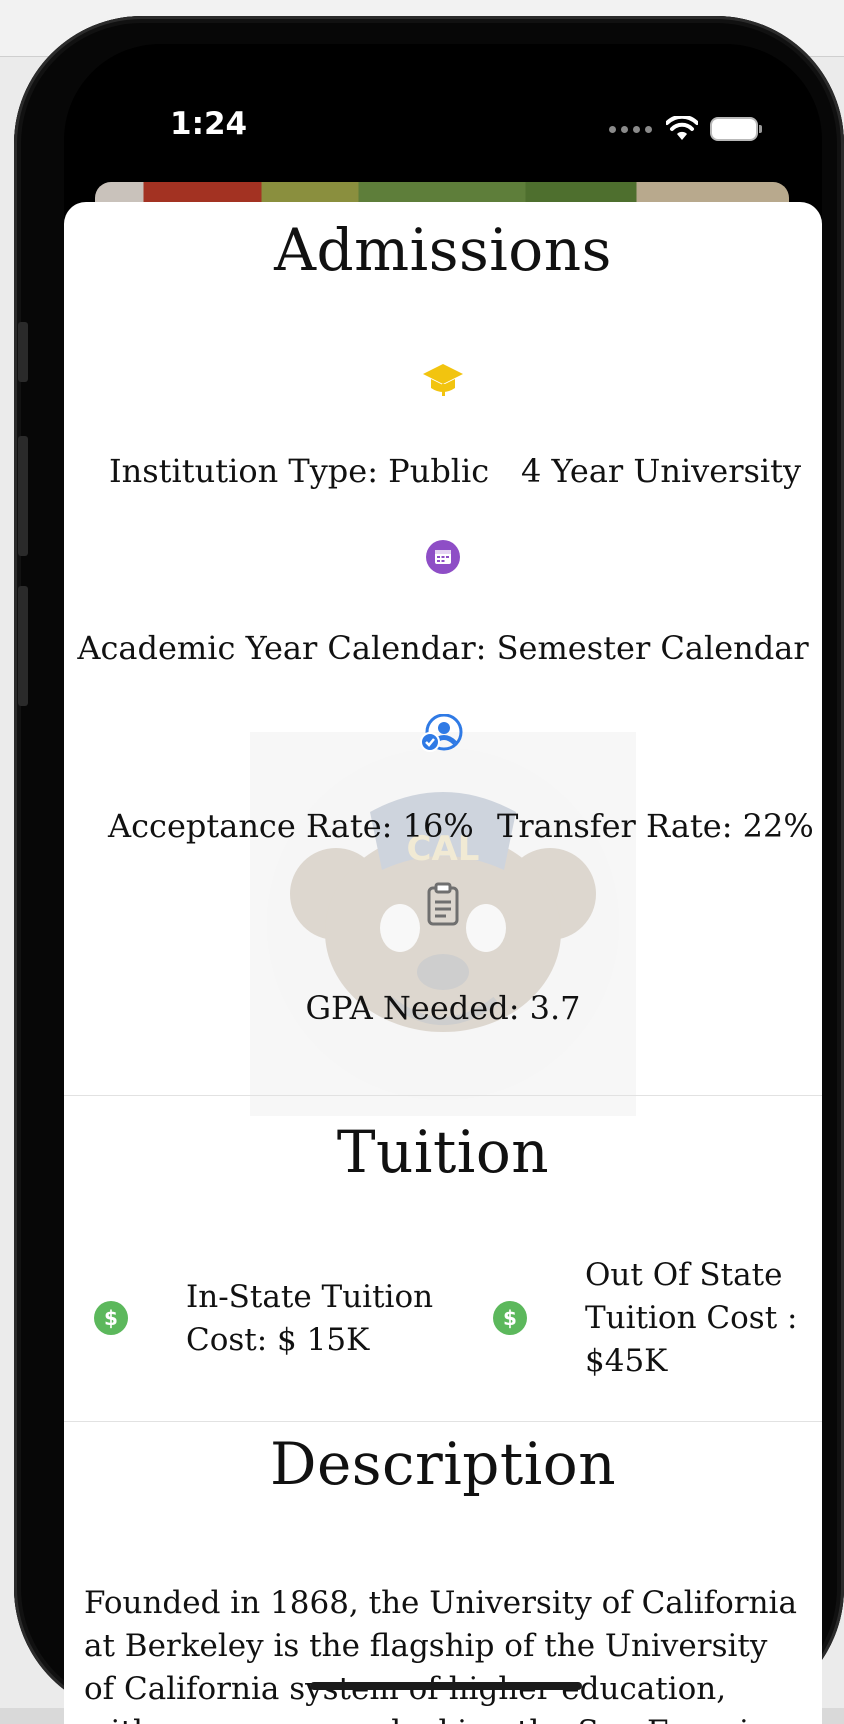  Describe the element at coordinates (443, 904) in the screenshot. I see `clipboard-icon` at that location.